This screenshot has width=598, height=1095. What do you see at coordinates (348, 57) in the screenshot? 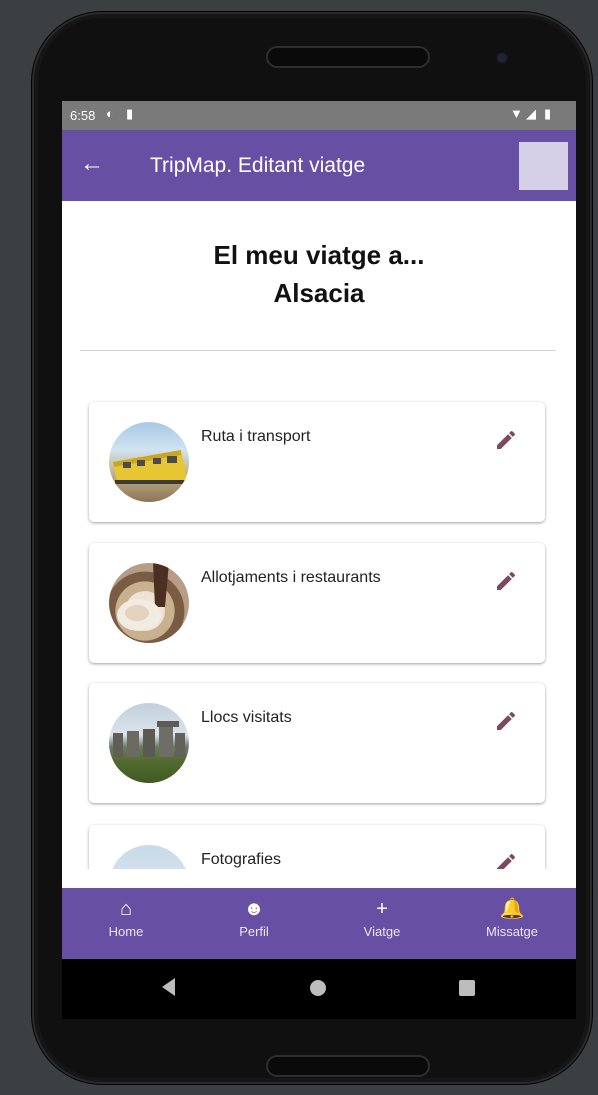
I see `speaker-top` at bounding box center [348, 57].